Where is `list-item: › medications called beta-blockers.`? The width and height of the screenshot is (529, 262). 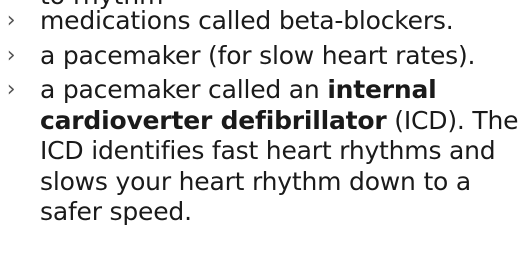
list-item: › medications called beta-blockers. is located at coordinates (264, 21).